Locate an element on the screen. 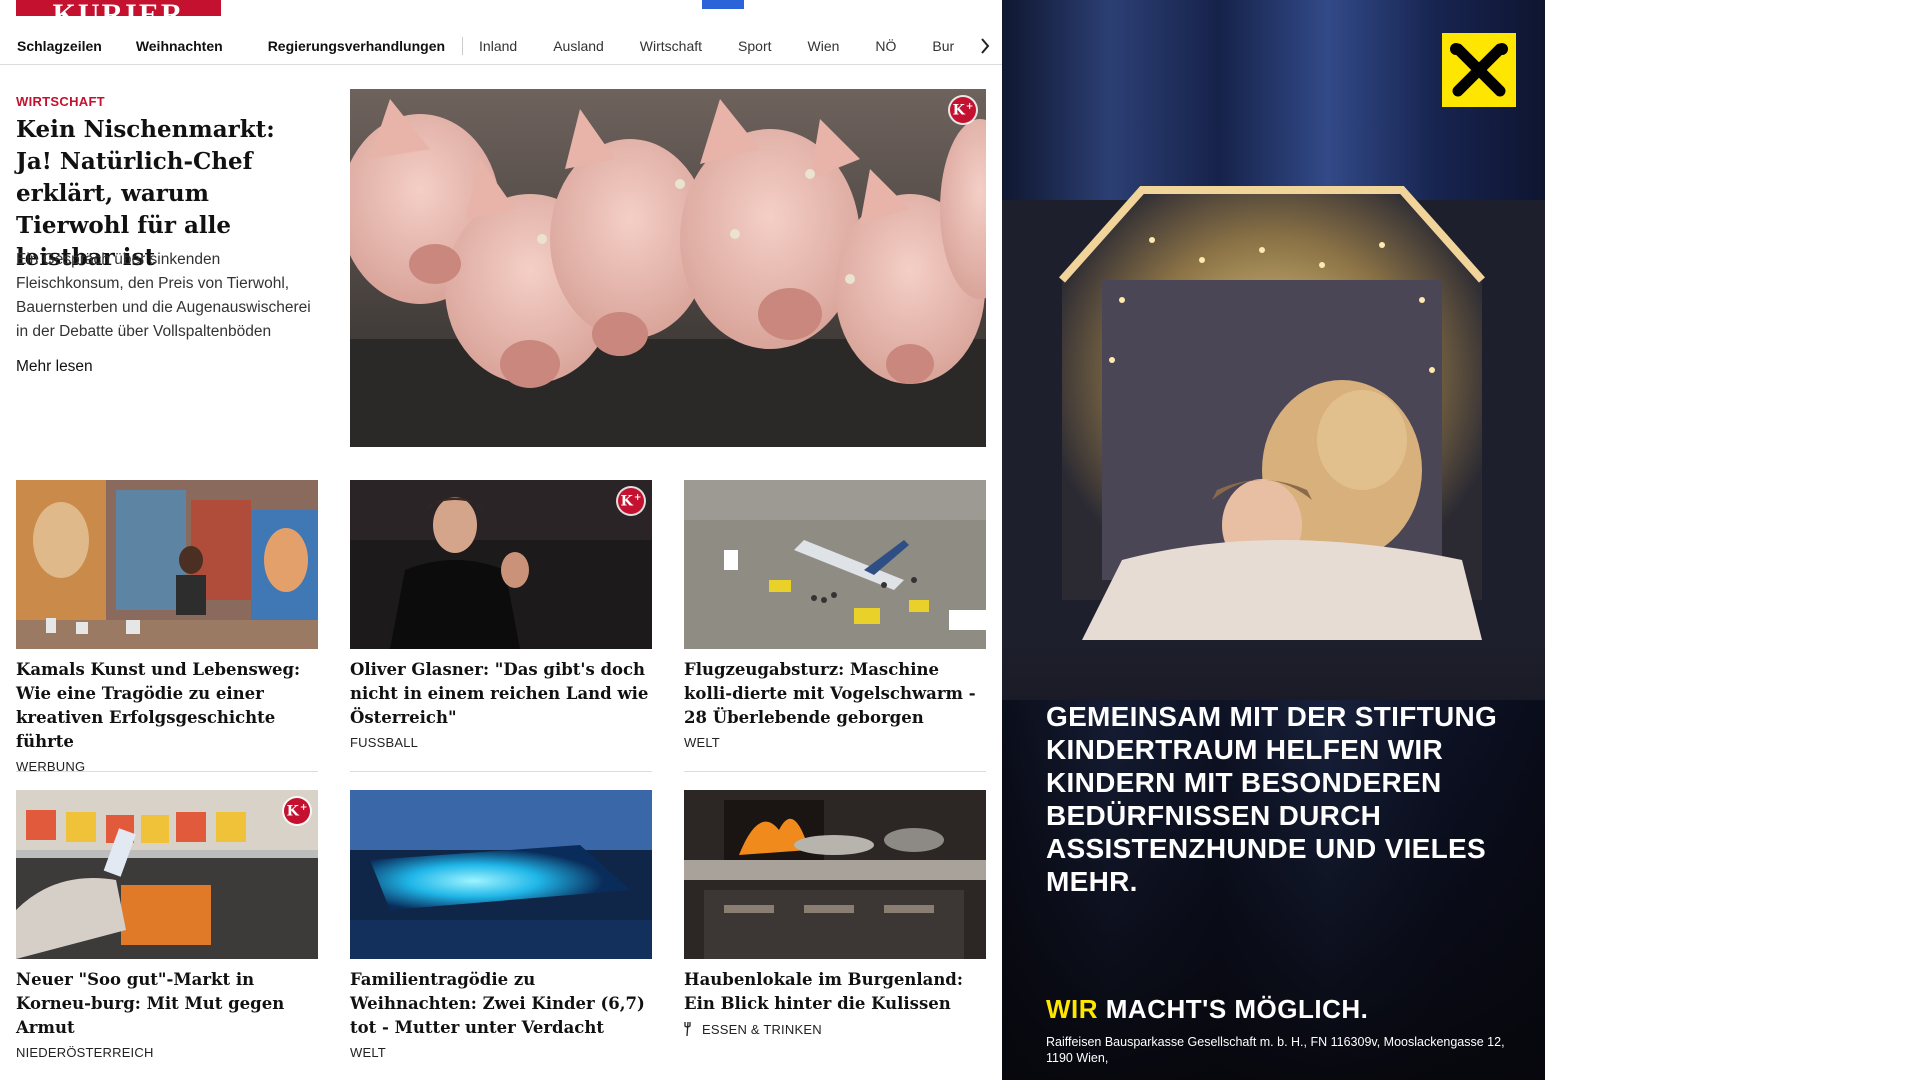 The image size is (1920, 1080). chevron-right-icon is located at coordinates (985, 46).